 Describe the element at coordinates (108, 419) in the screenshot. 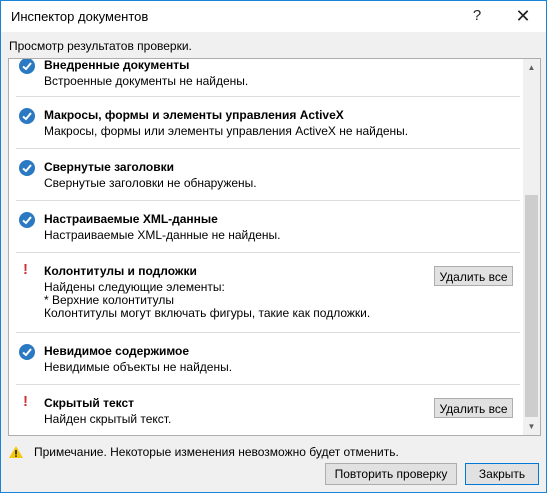

I see `result-description: Найден скрытый текст.` at that location.